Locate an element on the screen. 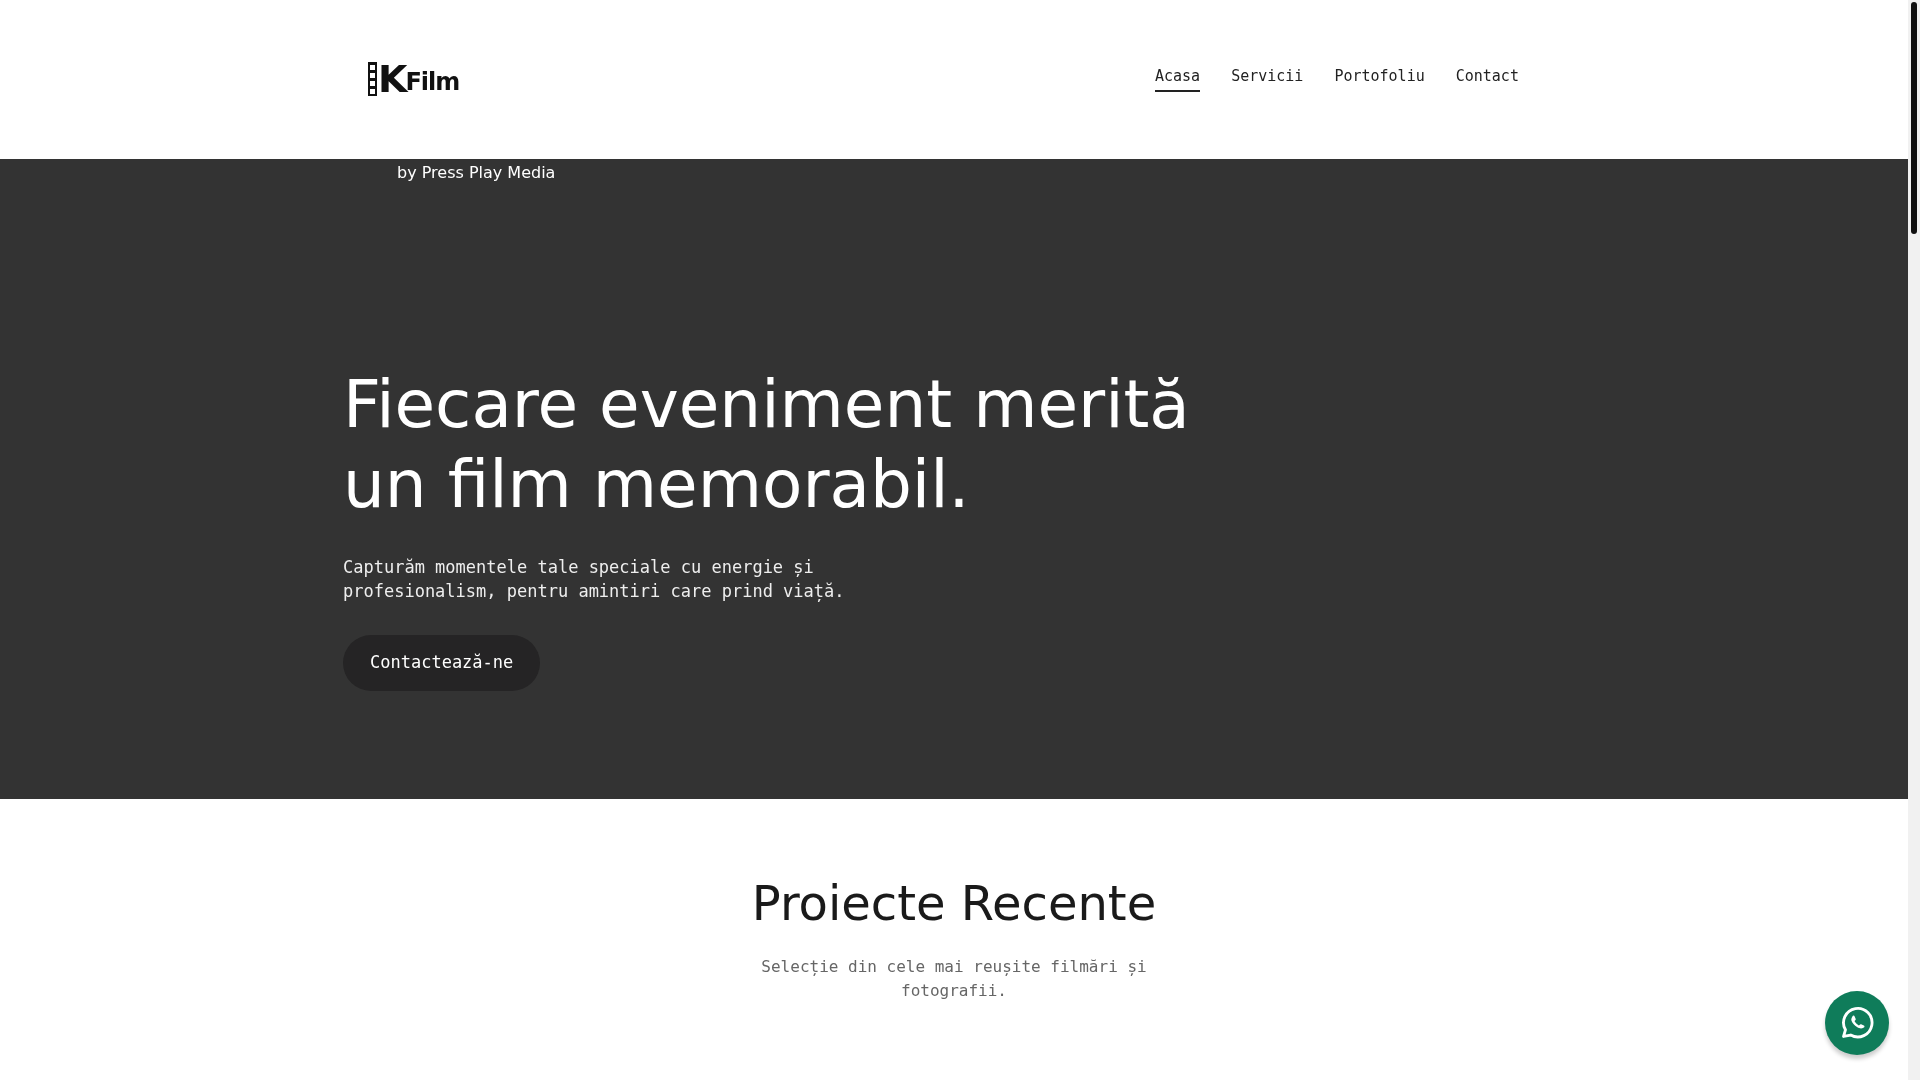  film-strip-icon is located at coordinates (372, 78).